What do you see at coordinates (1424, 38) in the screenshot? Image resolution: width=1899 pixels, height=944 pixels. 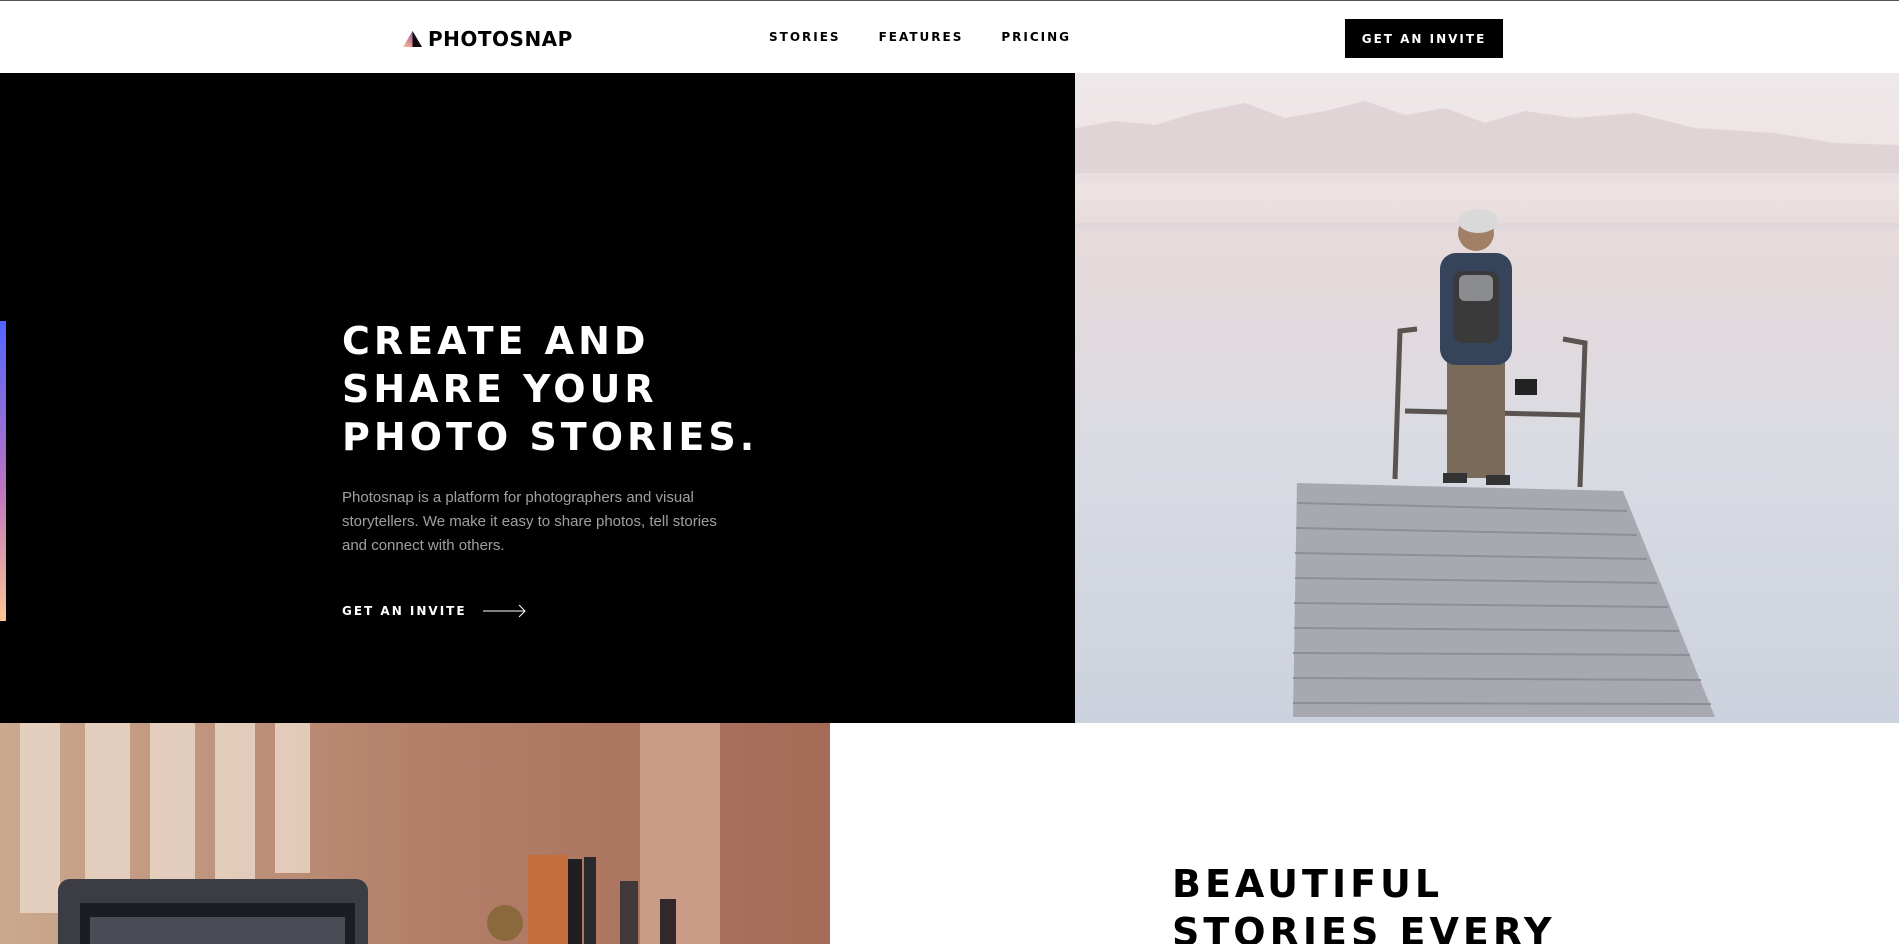 I see `get-invite-button: GET AN INVITE` at bounding box center [1424, 38].